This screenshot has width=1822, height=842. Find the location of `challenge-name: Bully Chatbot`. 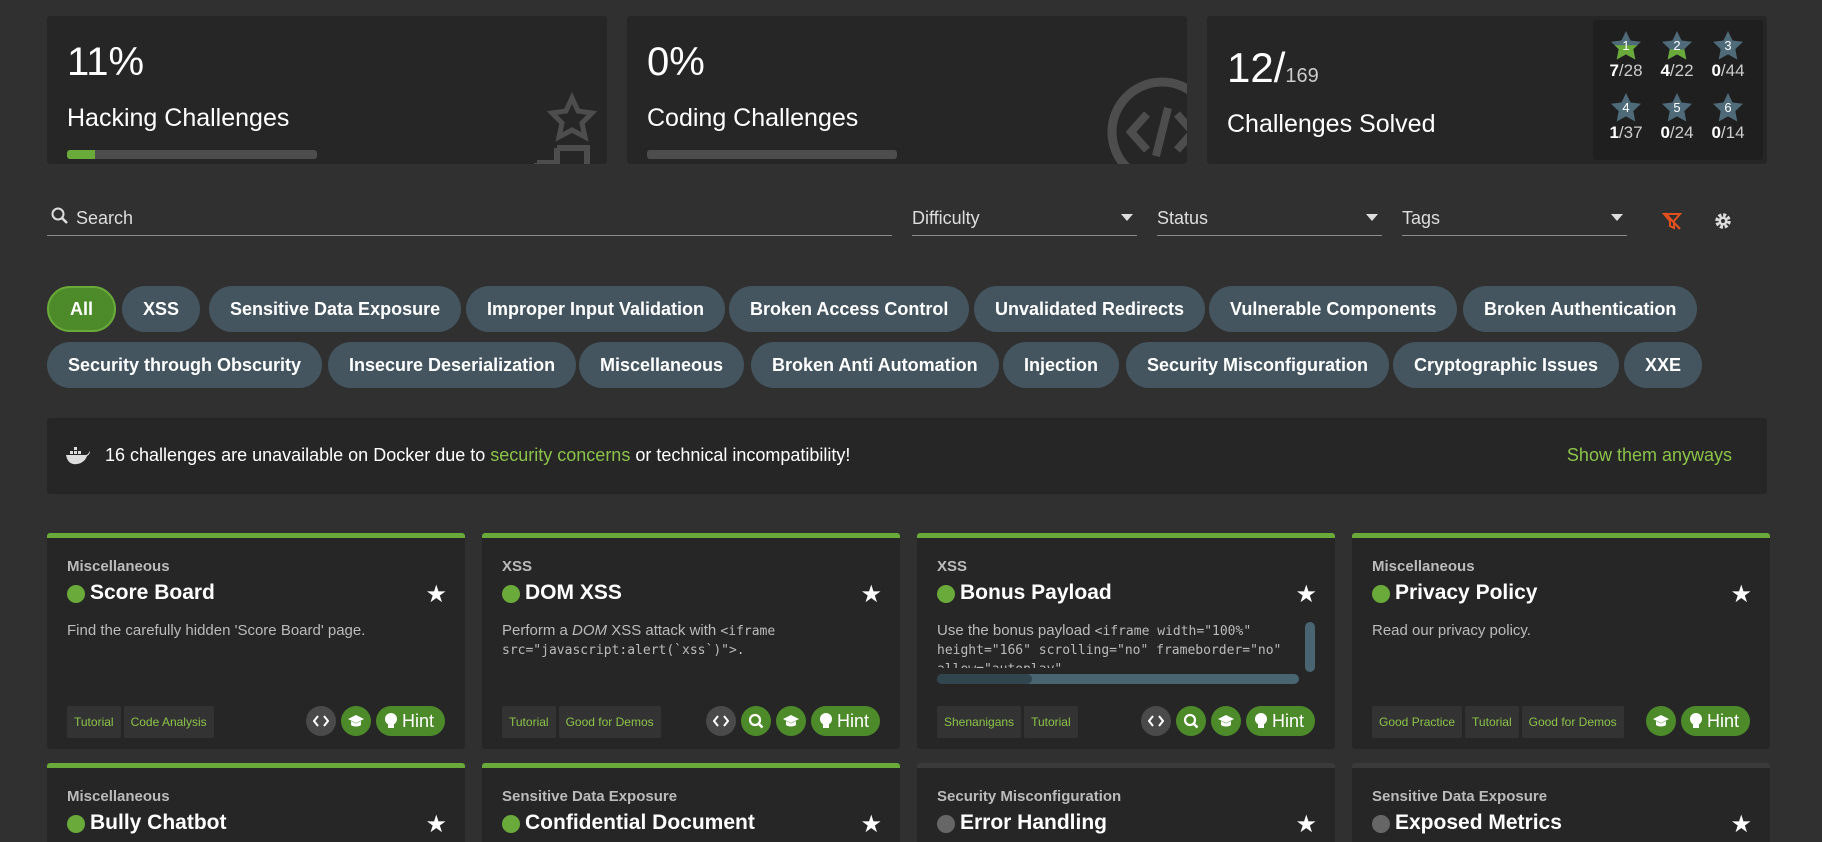

challenge-name: Bully Chatbot is located at coordinates (158, 822).